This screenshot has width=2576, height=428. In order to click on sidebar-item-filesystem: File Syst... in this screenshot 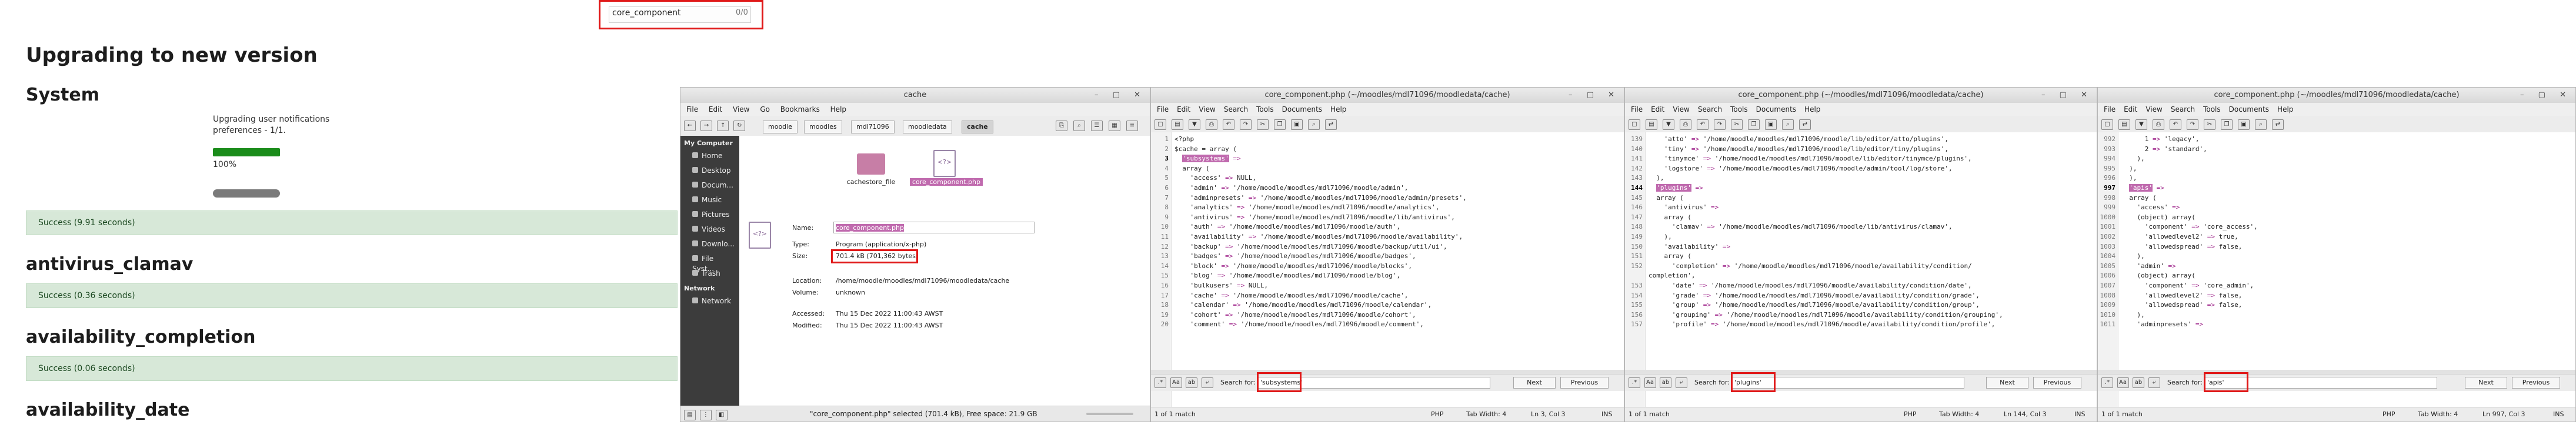, I will do `click(709, 262)`.